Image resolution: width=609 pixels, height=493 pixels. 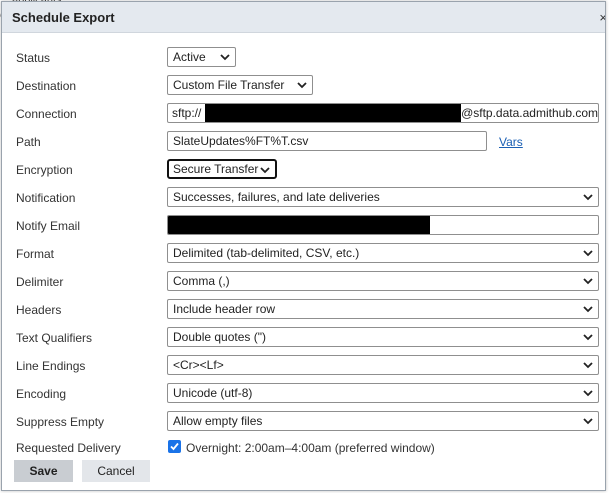 I want to click on connection-prefix: sftp://, so click(x=187, y=113).